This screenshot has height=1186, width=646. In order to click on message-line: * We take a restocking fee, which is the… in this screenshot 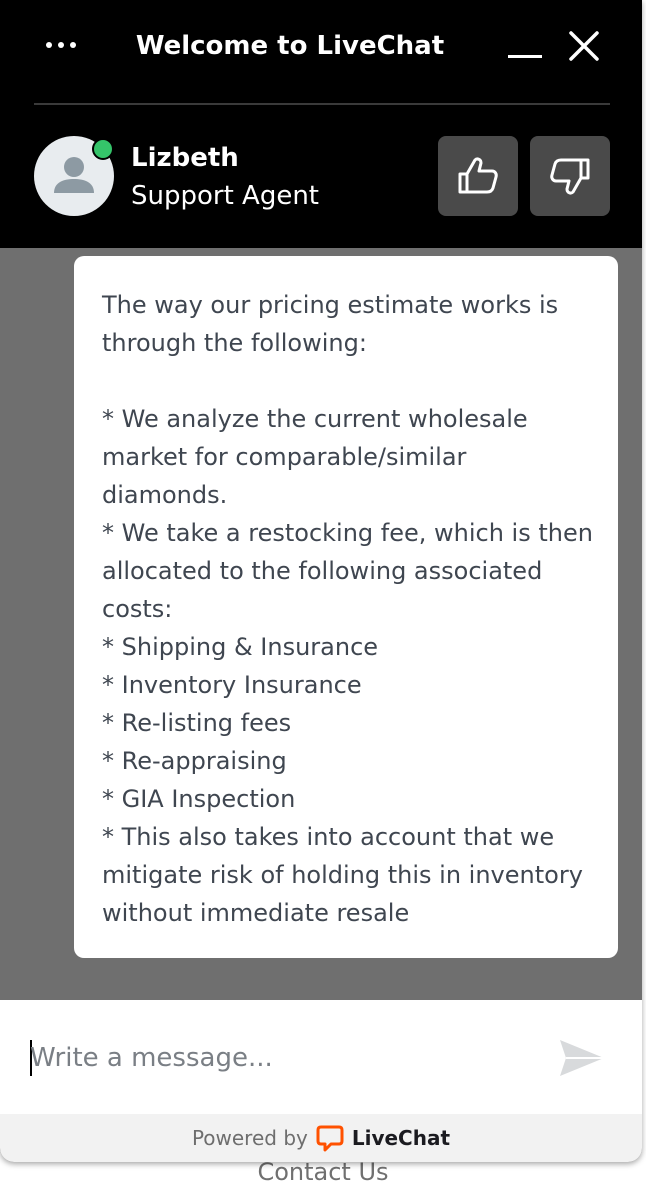, I will do `click(347, 571)`.